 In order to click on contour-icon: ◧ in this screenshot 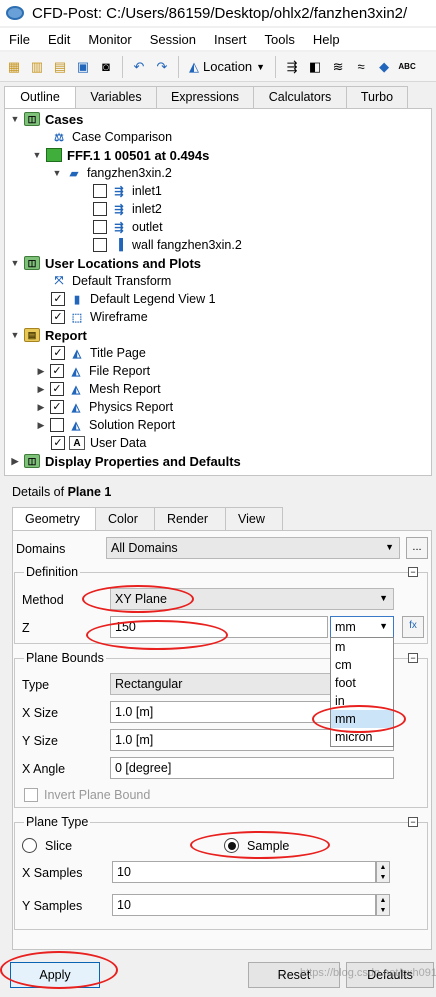, I will do `click(315, 67)`.